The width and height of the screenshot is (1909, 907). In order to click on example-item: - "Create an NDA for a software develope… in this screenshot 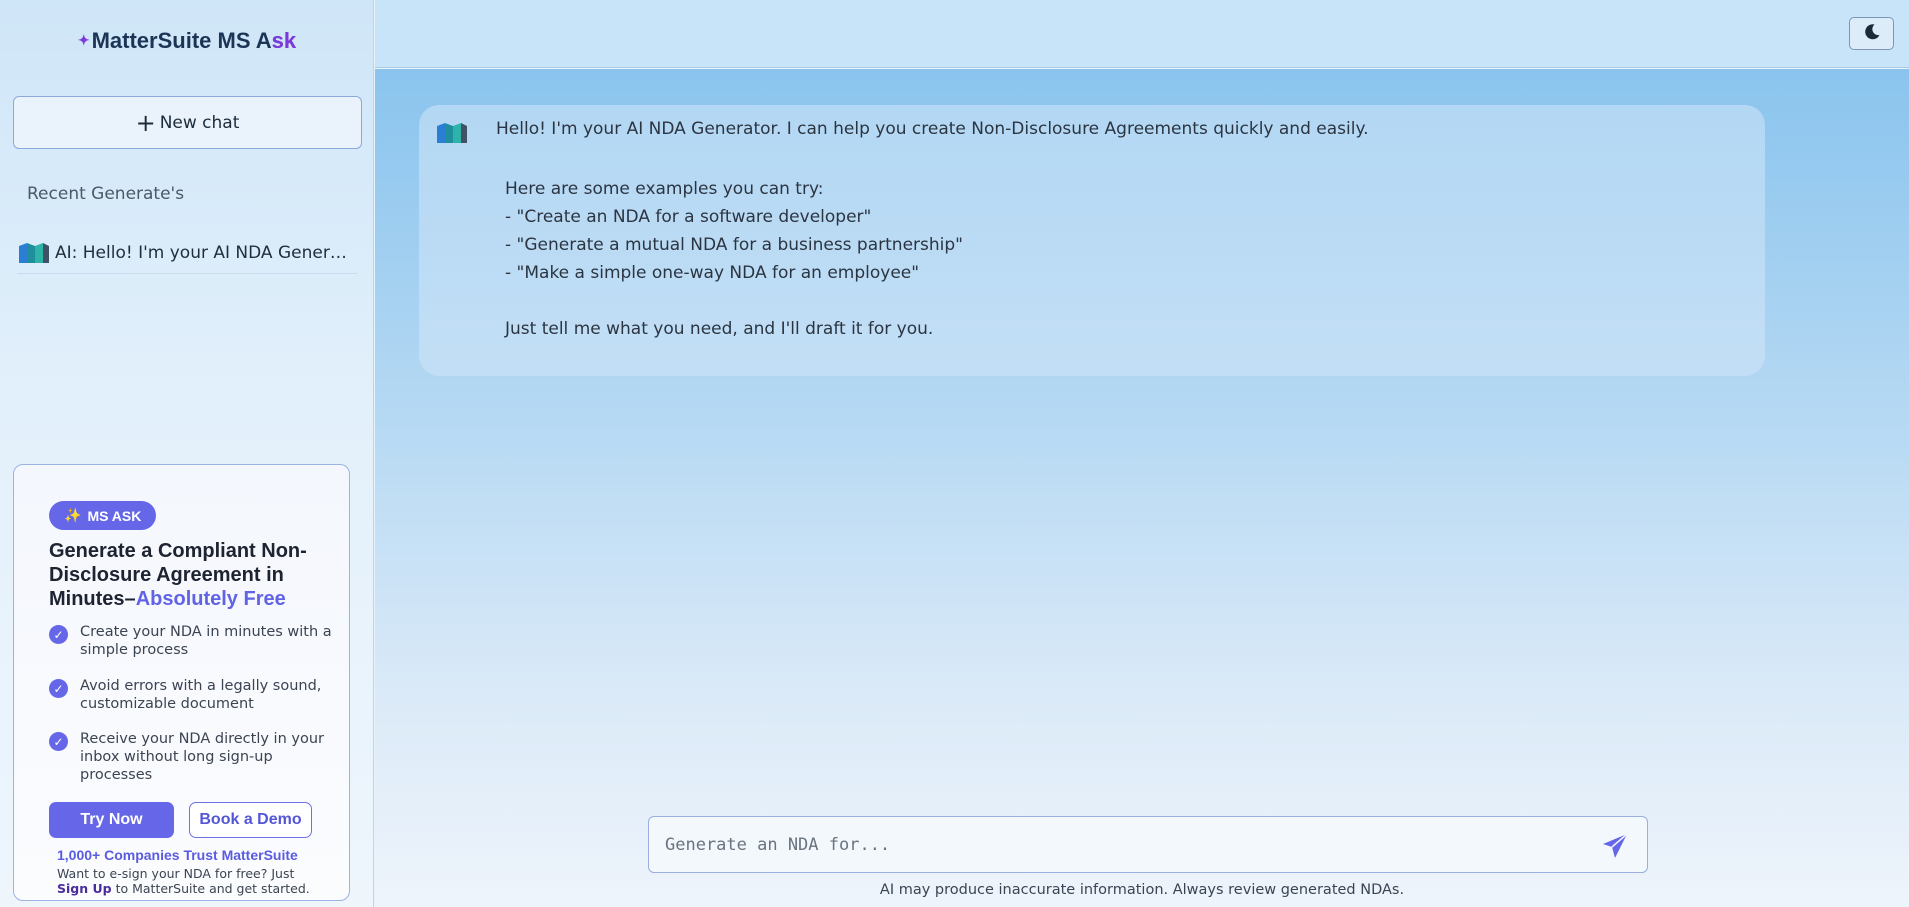, I will do `click(688, 217)`.